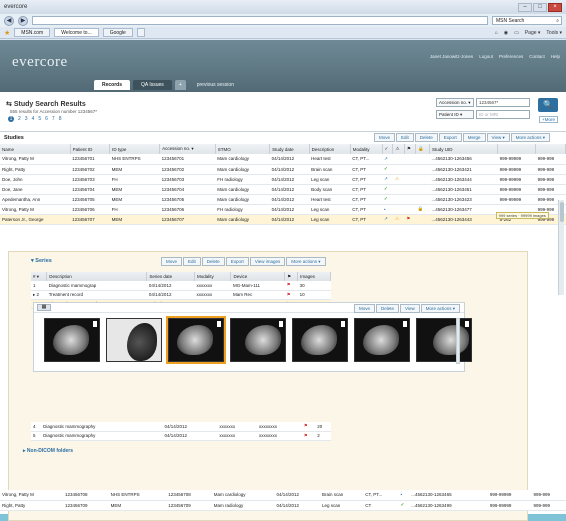 The image size is (566, 521). I want to click on thumbnail-scrollbar, so click(458, 341).